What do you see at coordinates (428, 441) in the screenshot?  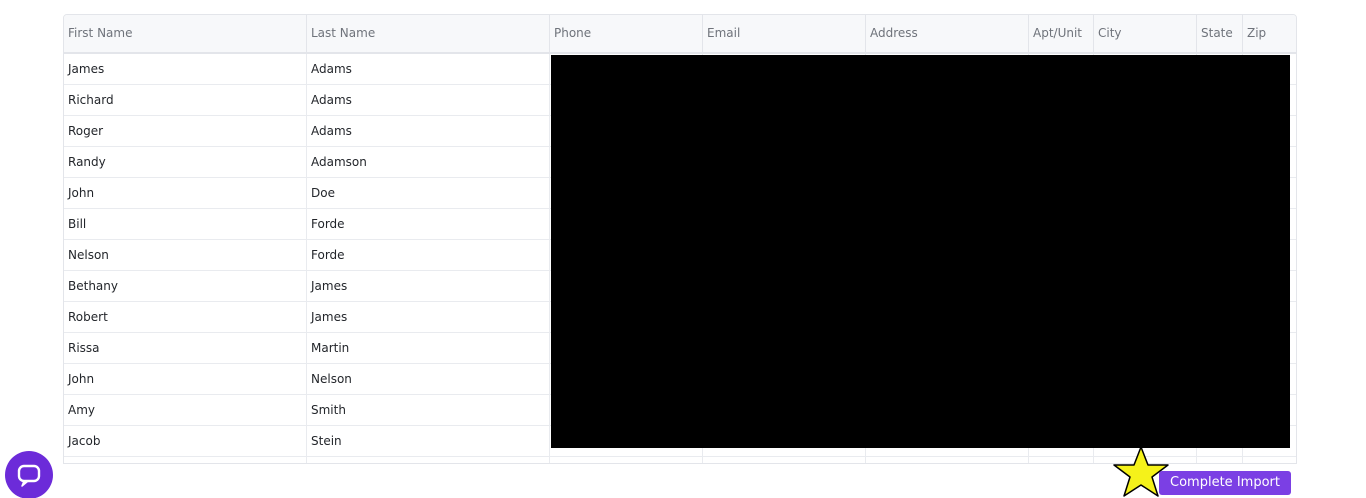 I see `cell-last-name: Stein` at bounding box center [428, 441].